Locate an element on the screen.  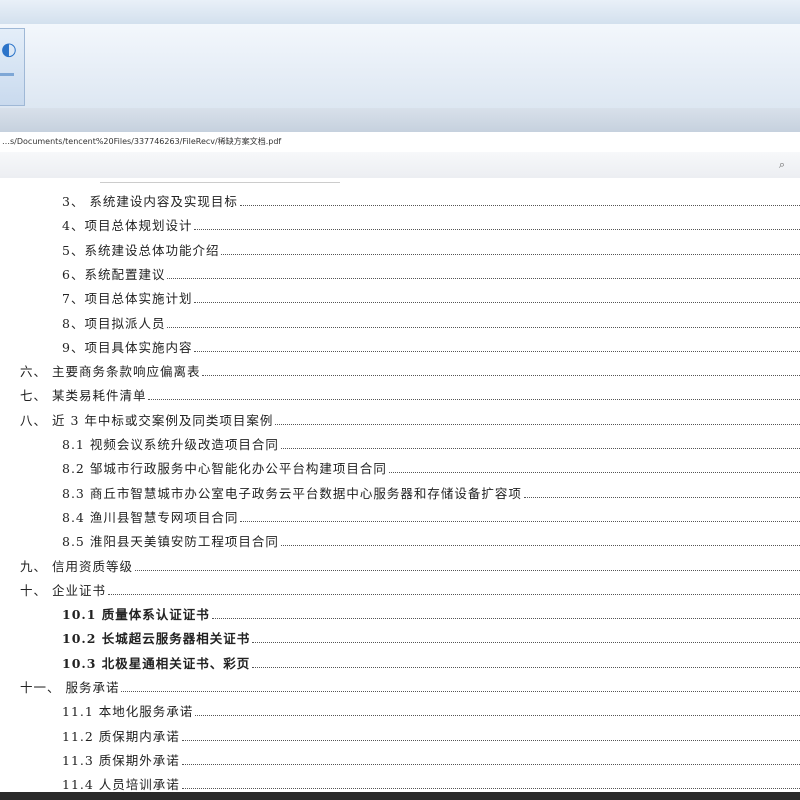
toc-entry-label: 5、系统建设总体功能介绍 is located at coordinates (141, 250).